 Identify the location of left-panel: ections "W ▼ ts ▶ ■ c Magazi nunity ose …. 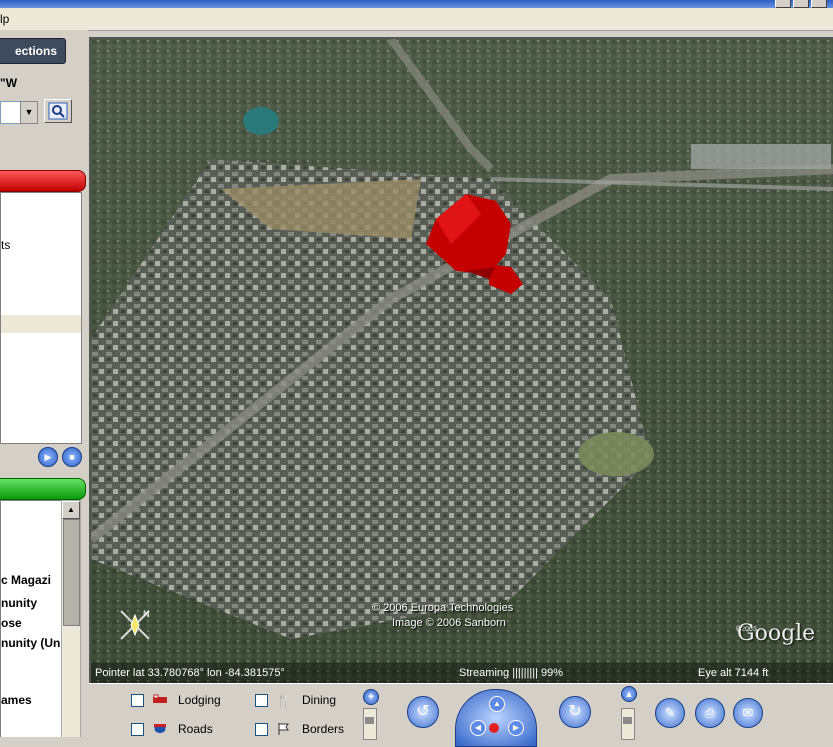
(44, 383).